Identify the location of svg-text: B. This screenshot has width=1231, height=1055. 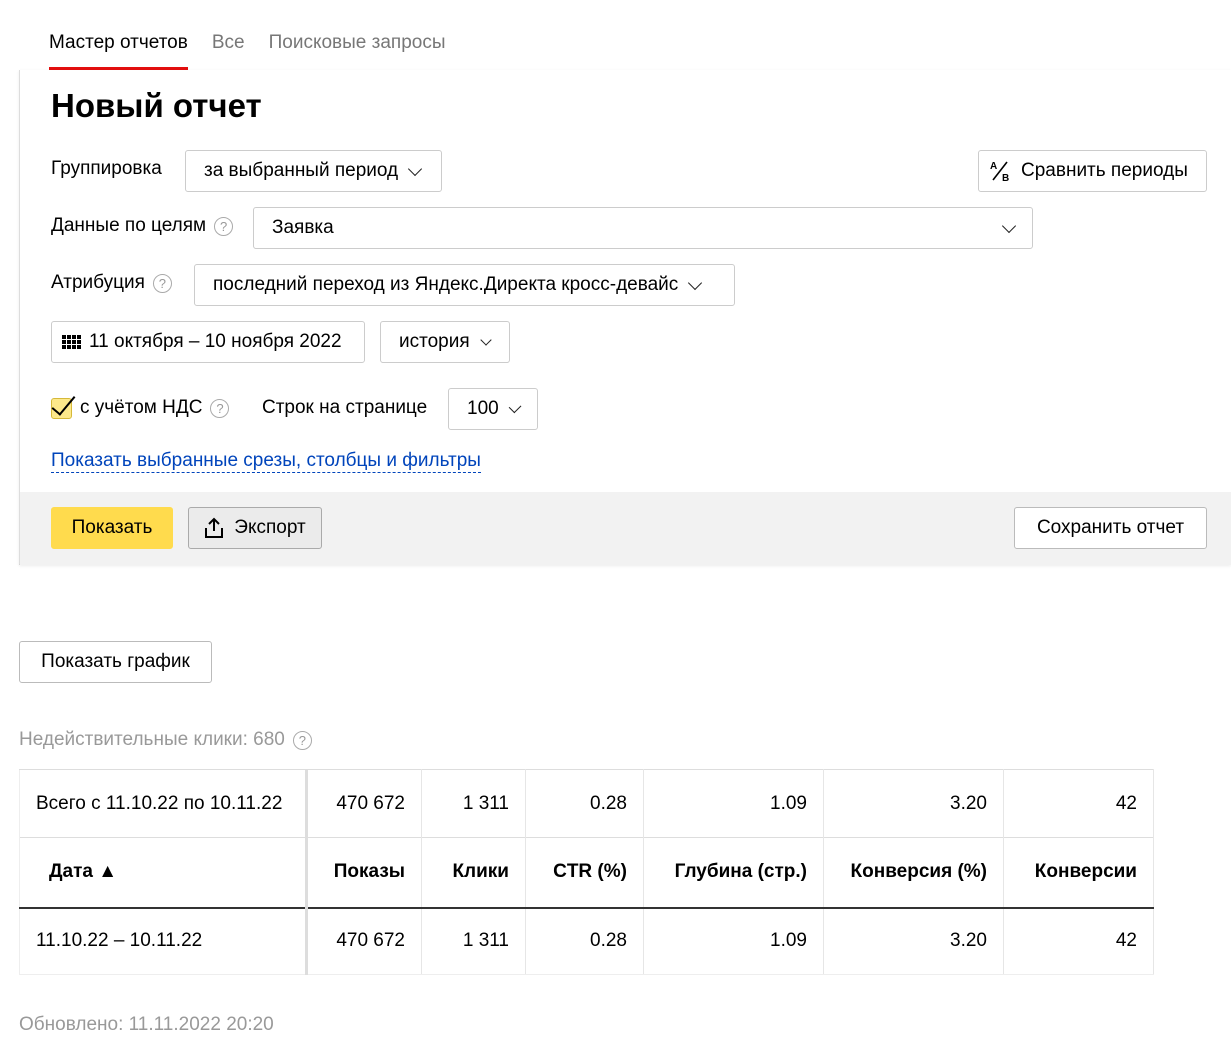
(1005, 178).